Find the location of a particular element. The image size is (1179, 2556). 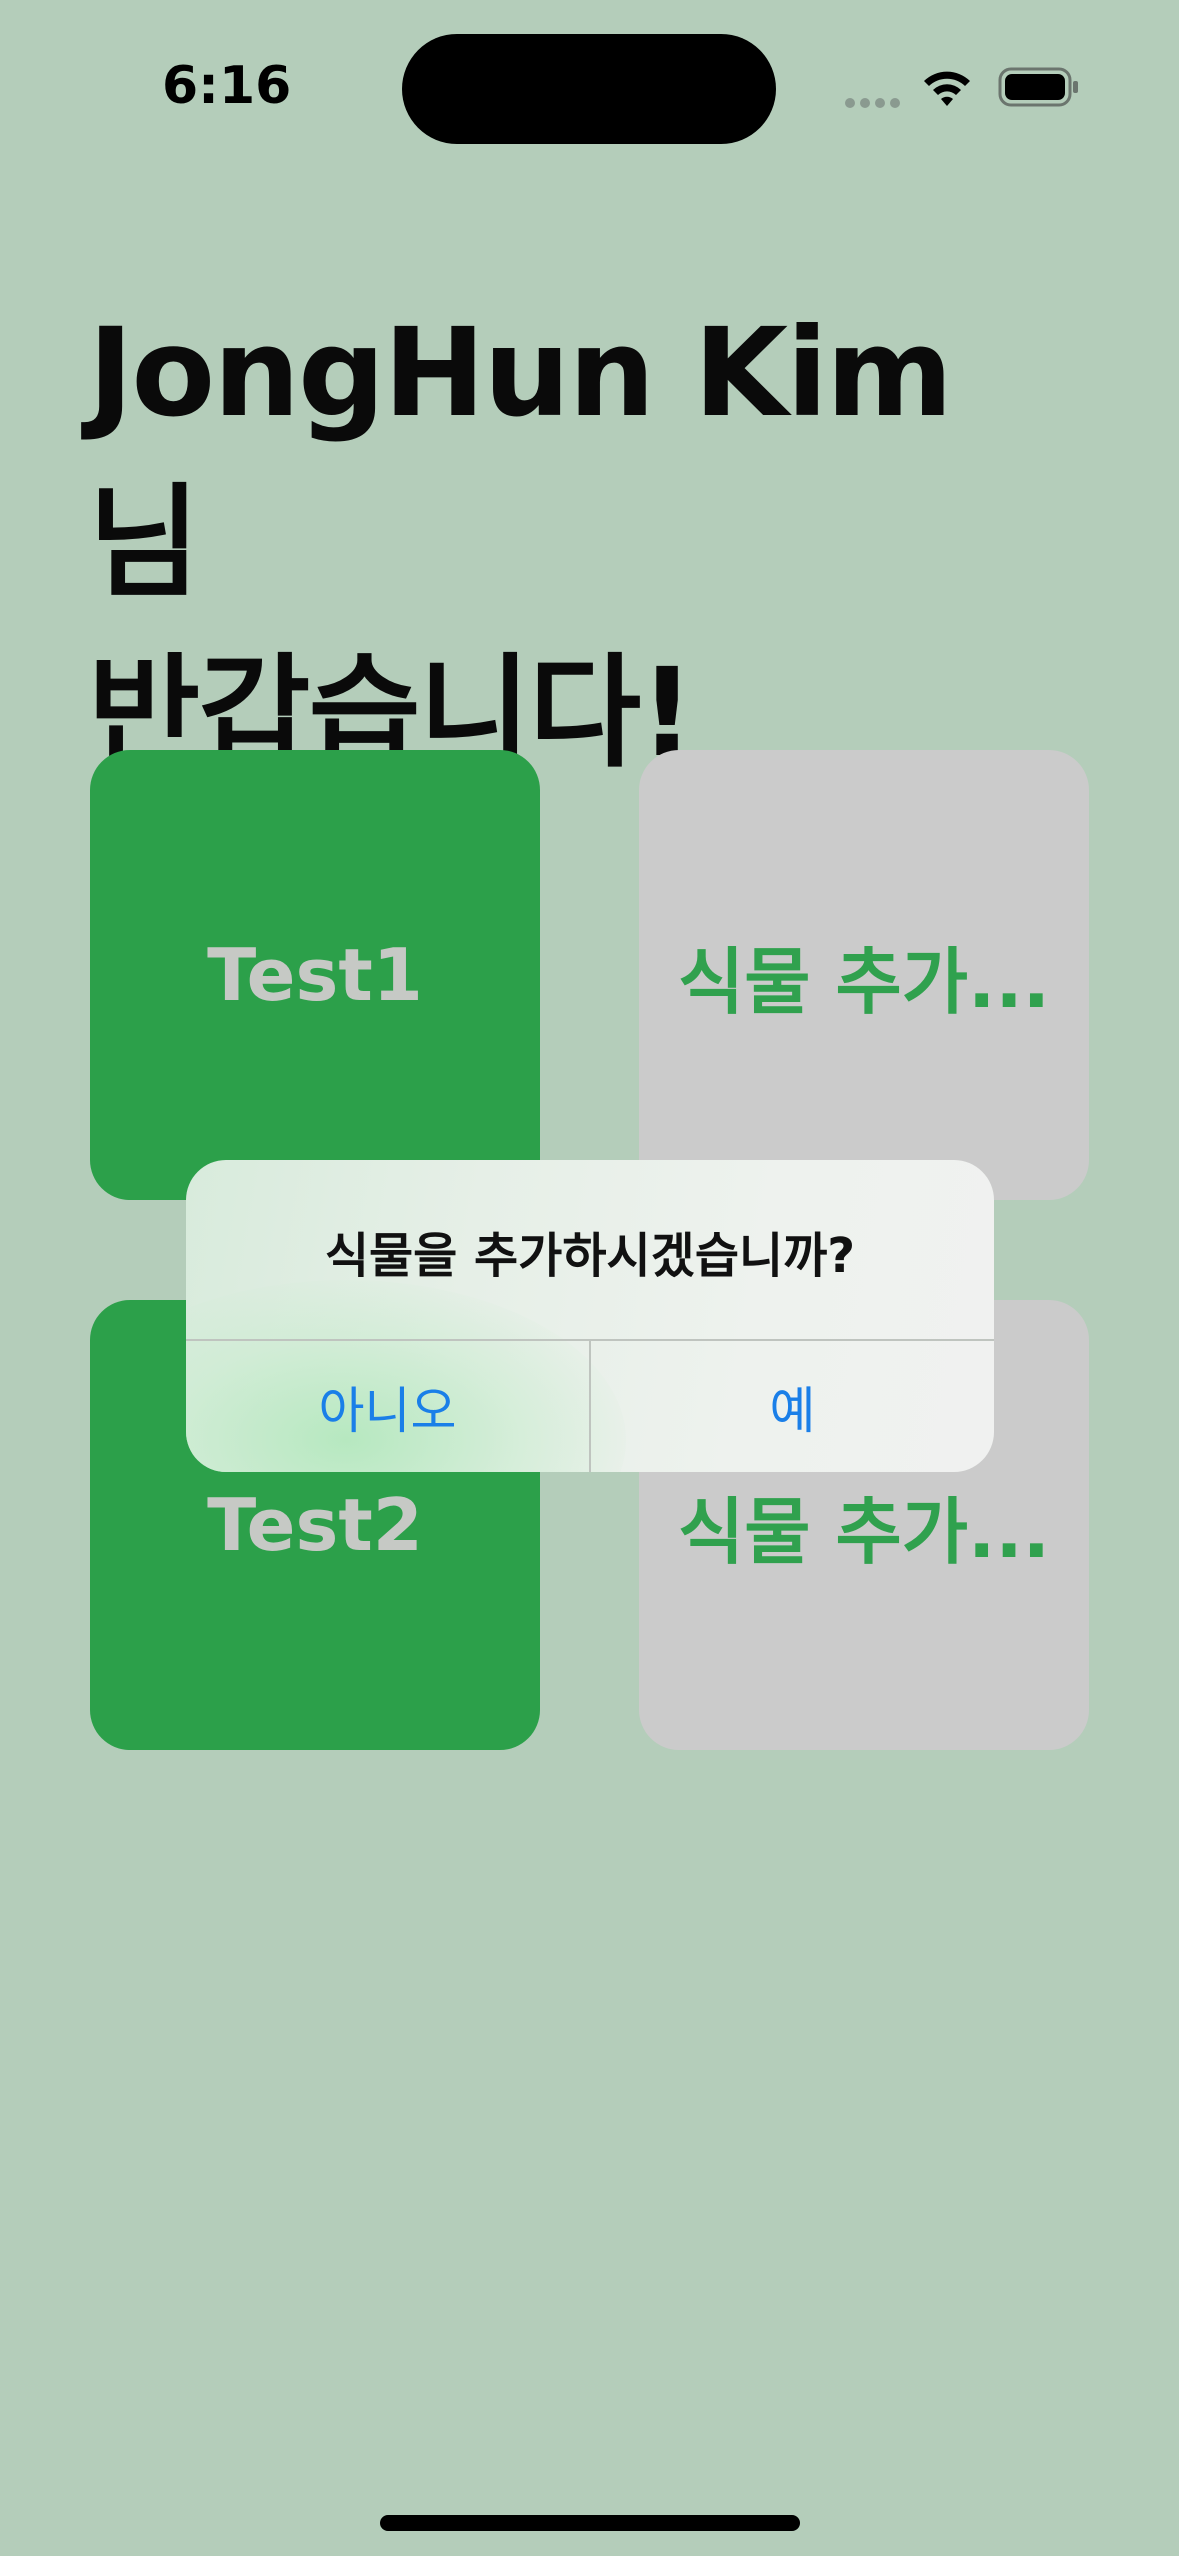

greeting-name: JongHun Kim 님 is located at coordinates (520, 458).